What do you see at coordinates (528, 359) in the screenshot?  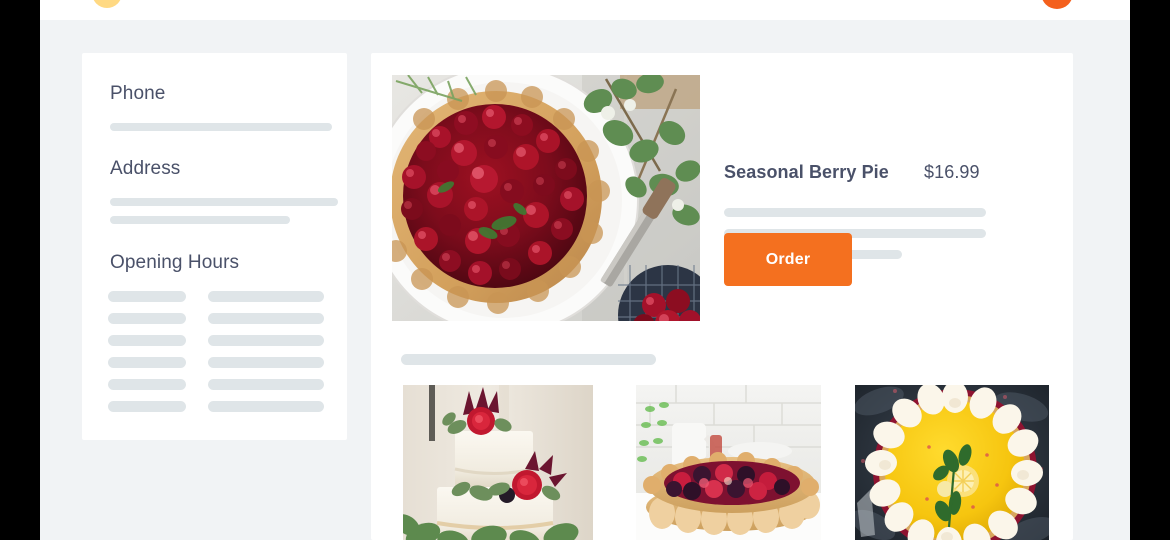 I see `gallery-heading-skeleton` at bounding box center [528, 359].